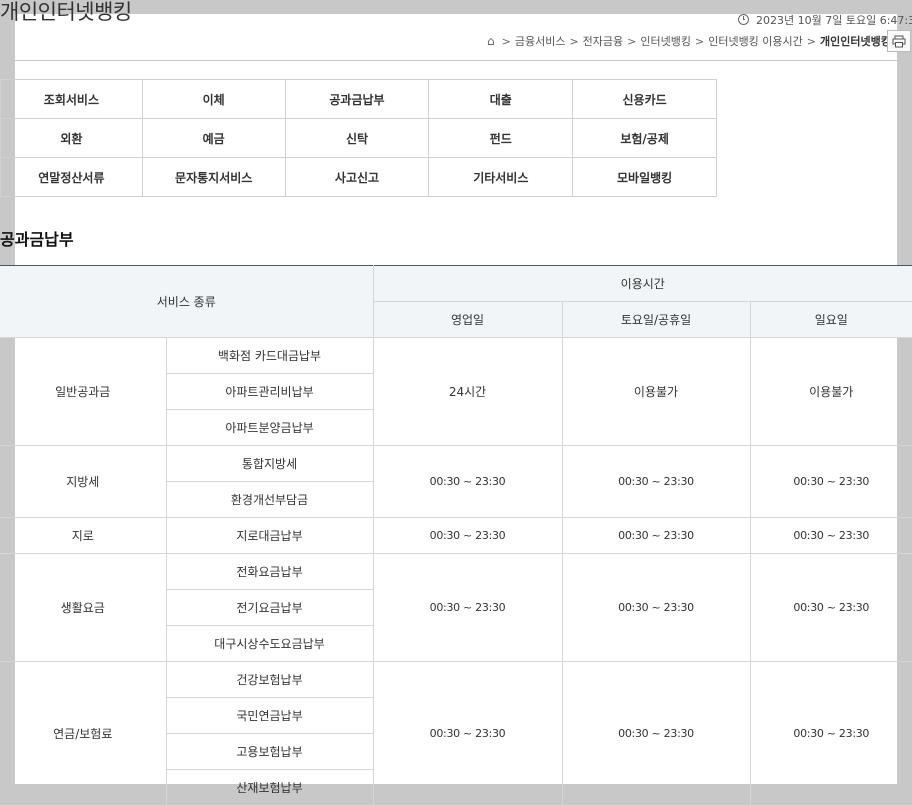 The width and height of the screenshot is (912, 806). What do you see at coordinates (71, 99) in the screenshot?
I see `menu-item: 조회서비스` at bounding box center [71, 99].